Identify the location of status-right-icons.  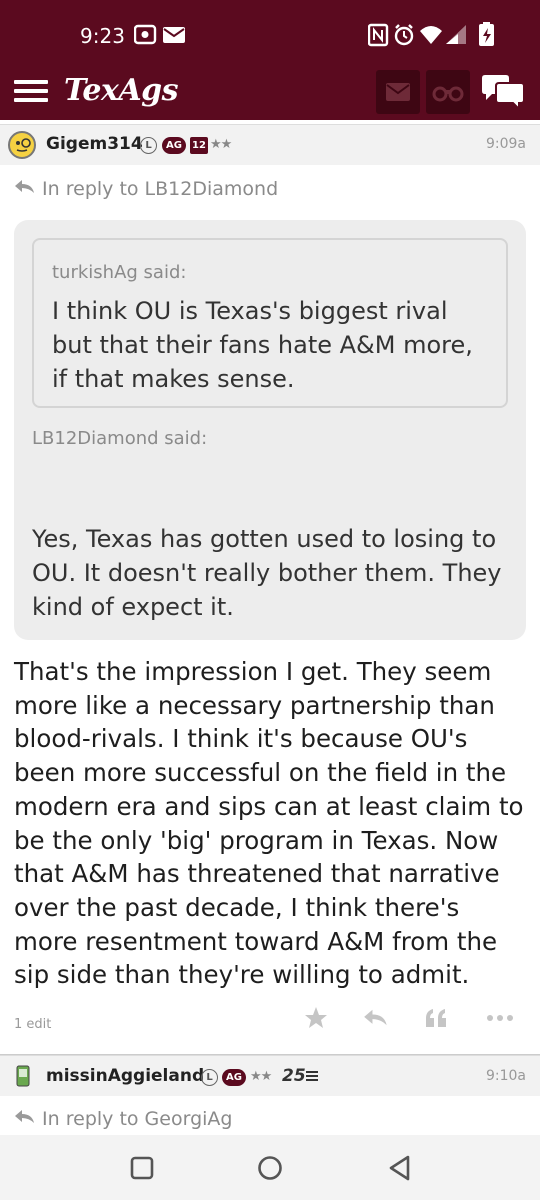
(435, 37).